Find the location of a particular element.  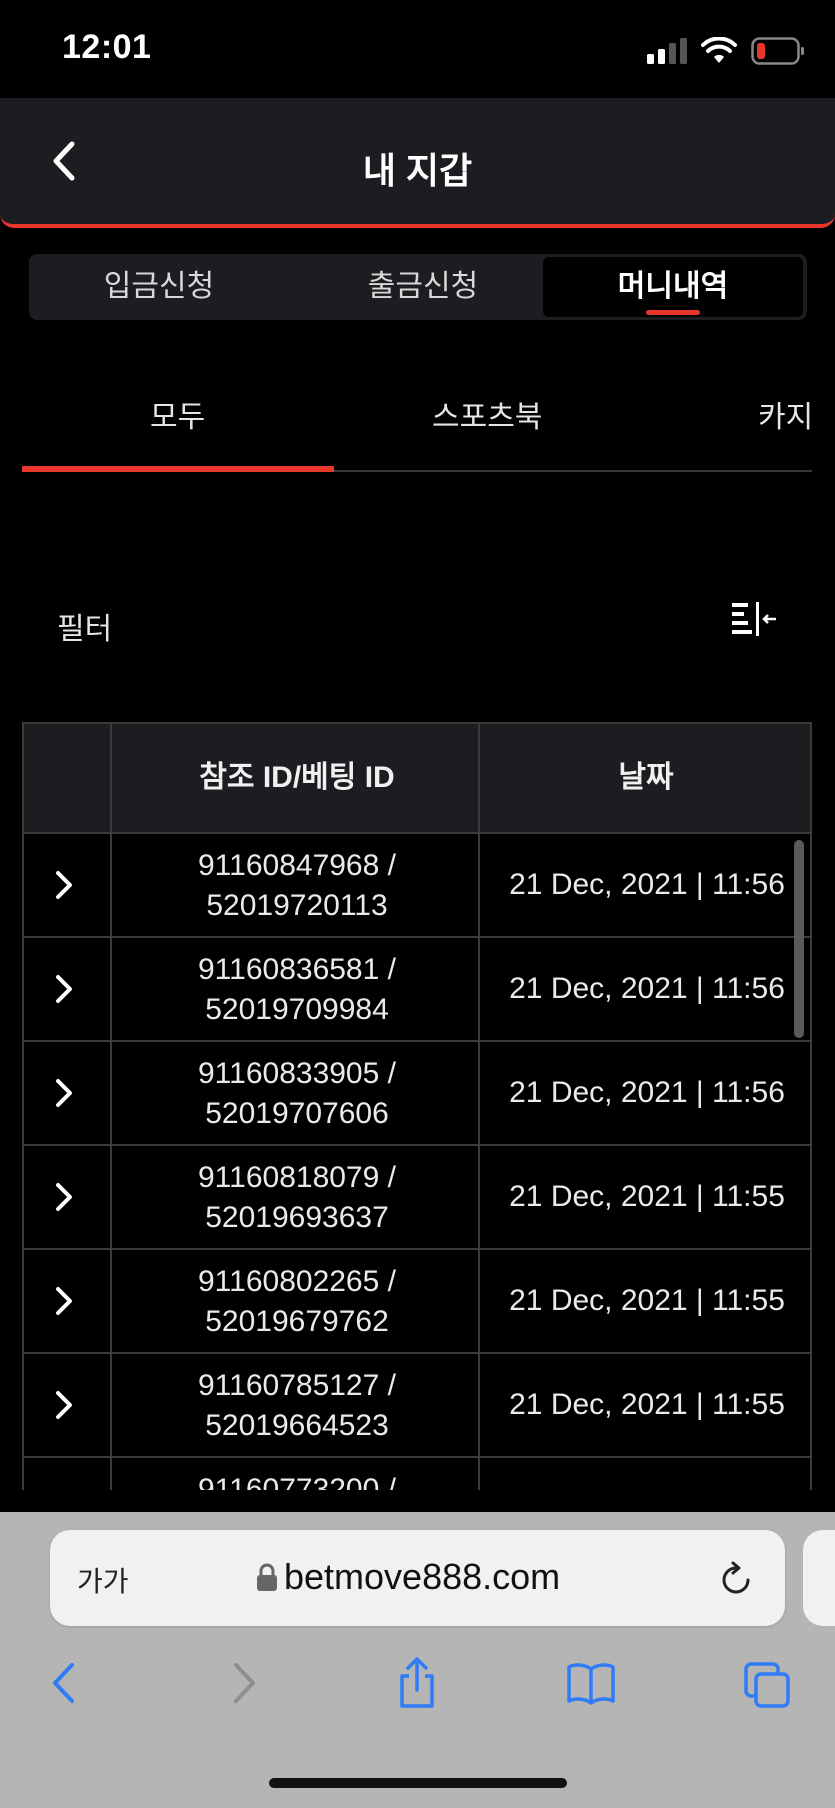

ref-id: 91160785127 / is located at coordinates (297, 1385).